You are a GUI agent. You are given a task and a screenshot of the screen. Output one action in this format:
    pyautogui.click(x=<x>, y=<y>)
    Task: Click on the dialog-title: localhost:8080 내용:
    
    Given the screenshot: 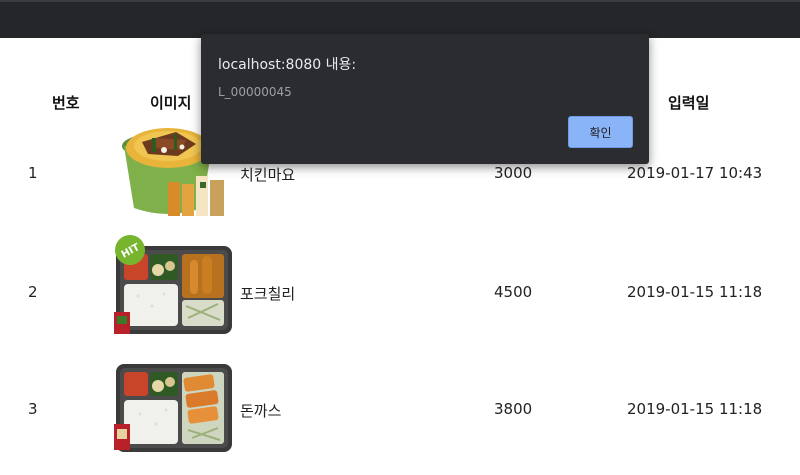 What is the action you would take?
    pyautogui.click(x=287, y=65)
    